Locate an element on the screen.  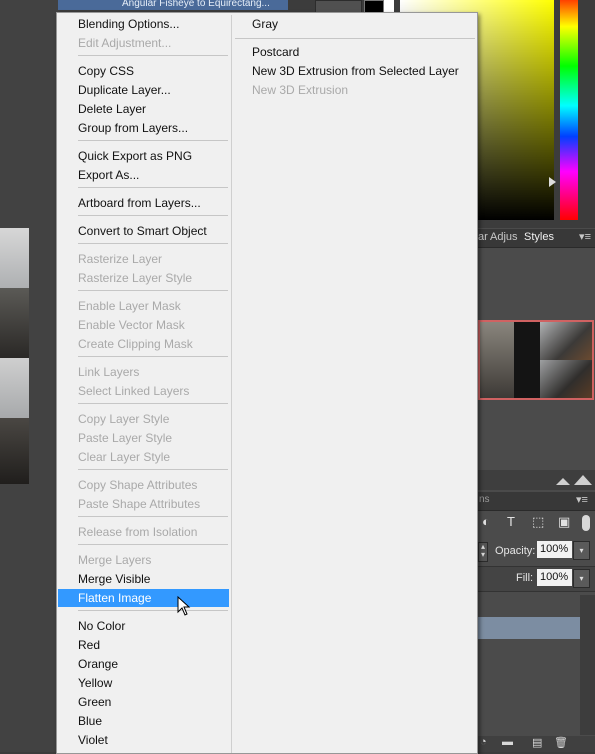
menu-item-flatten-image: Flatten Image is located at coordinates (143, 598).